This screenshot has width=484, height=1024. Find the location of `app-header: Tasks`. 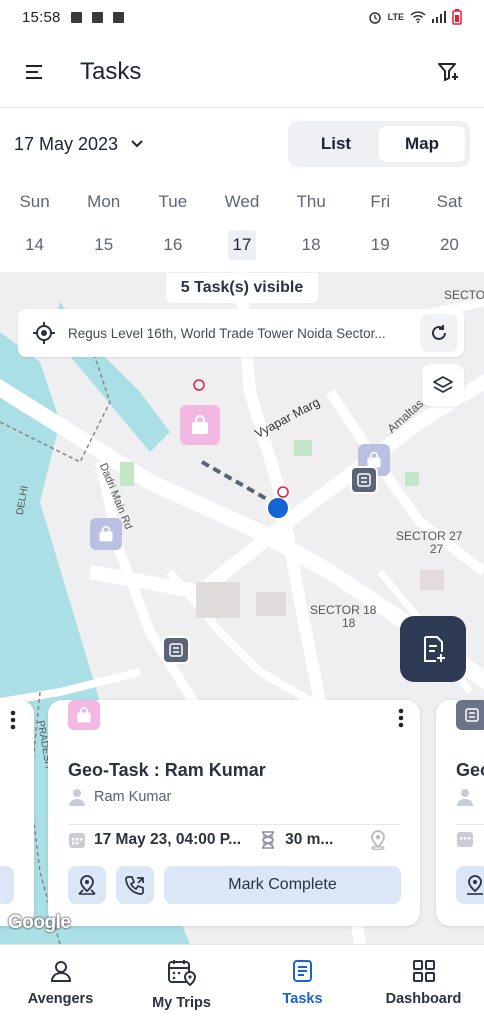

app-header: Tasks is located at coordinates (242, 72).